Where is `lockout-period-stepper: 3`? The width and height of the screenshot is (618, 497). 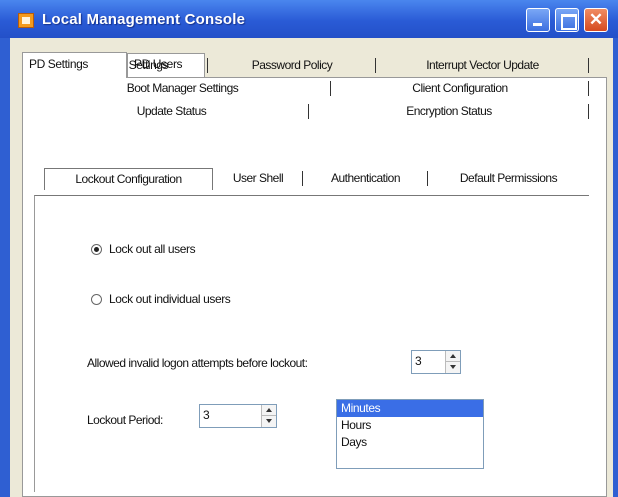
lockout-period-stepper: 3 is located at coordinates (238, 416).